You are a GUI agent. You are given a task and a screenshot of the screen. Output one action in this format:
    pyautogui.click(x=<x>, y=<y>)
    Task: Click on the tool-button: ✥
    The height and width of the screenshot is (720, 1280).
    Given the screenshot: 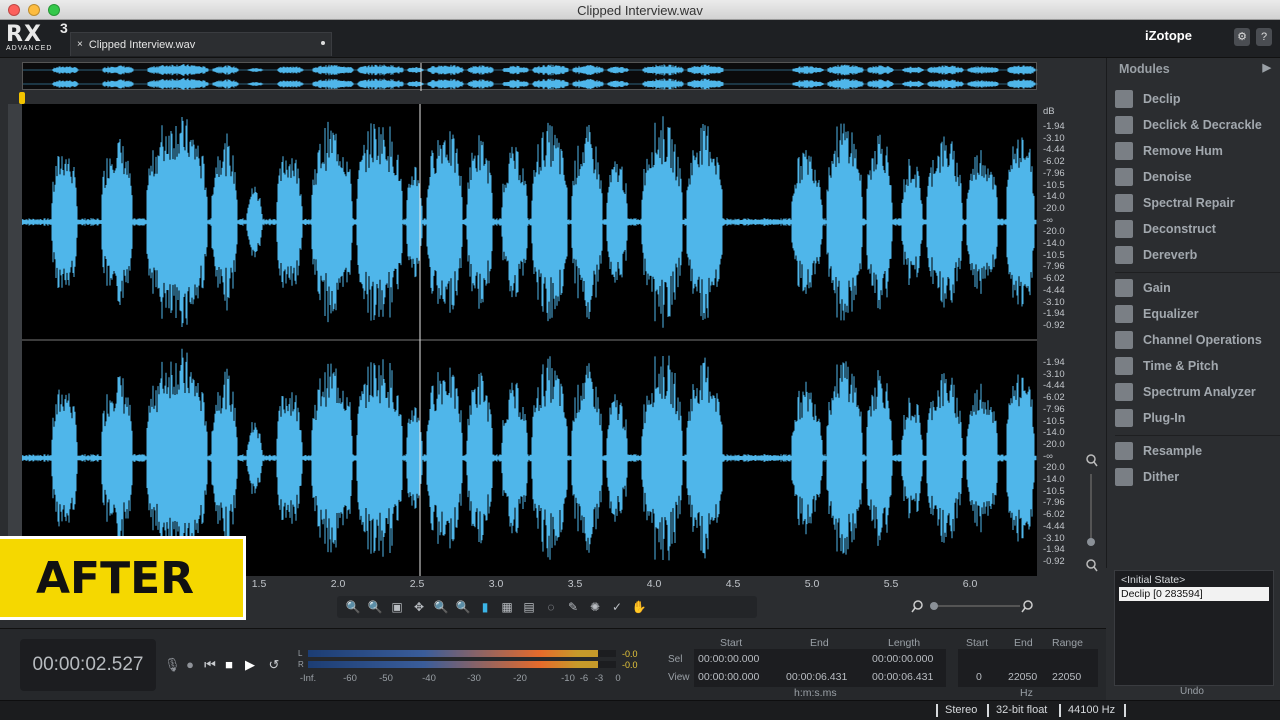 What is the action you would take?
    pyautogui.click(x=419, y=607)
    